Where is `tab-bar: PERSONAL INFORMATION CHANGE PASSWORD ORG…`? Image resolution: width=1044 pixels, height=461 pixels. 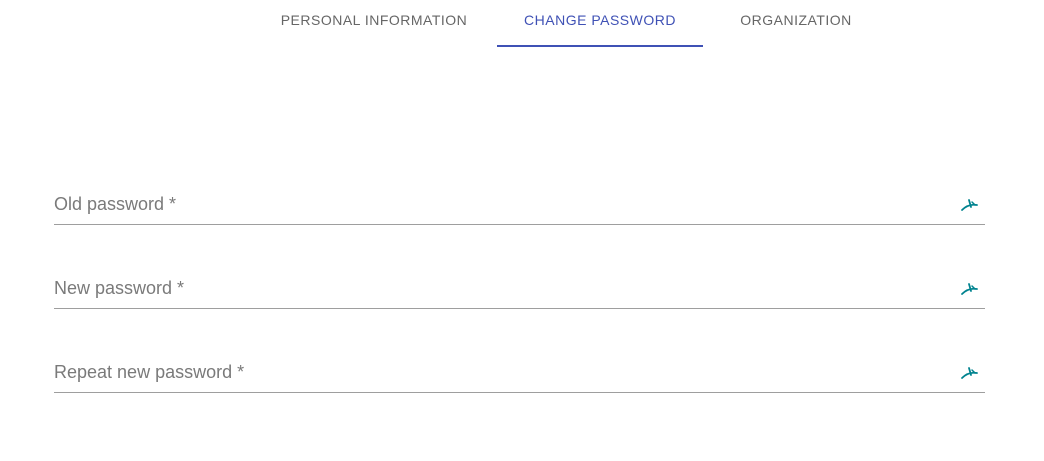
tab-bar: PERSONAL INFORMATION CHANGE PASSWORD ORG… is located at coordinates (522, 24).